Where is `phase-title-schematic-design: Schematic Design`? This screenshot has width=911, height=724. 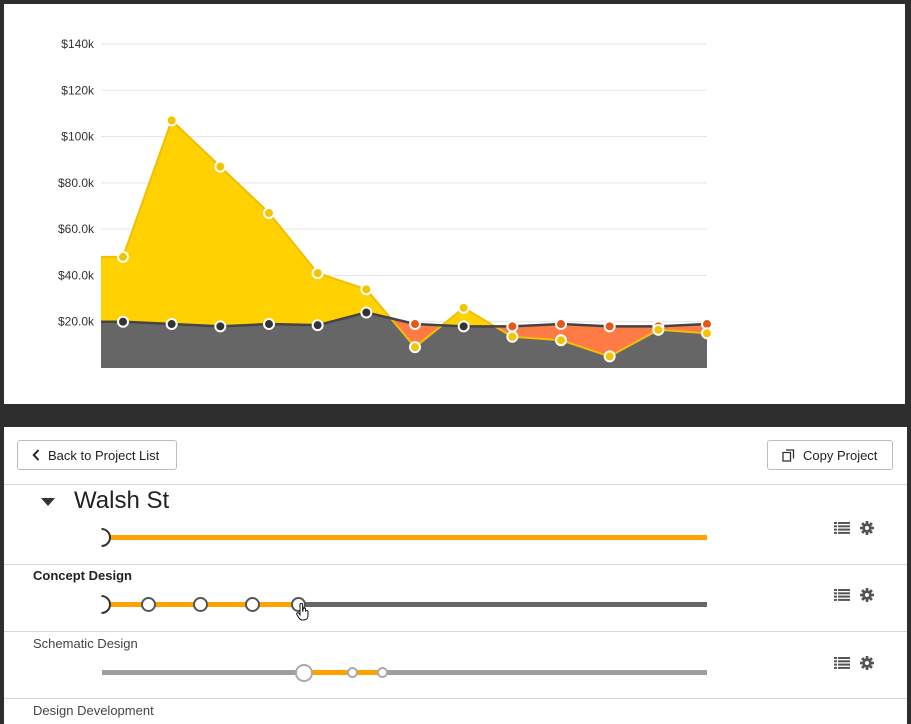 phase-title-schematic-design: Schematic Design is located at coordinates (85, 643).